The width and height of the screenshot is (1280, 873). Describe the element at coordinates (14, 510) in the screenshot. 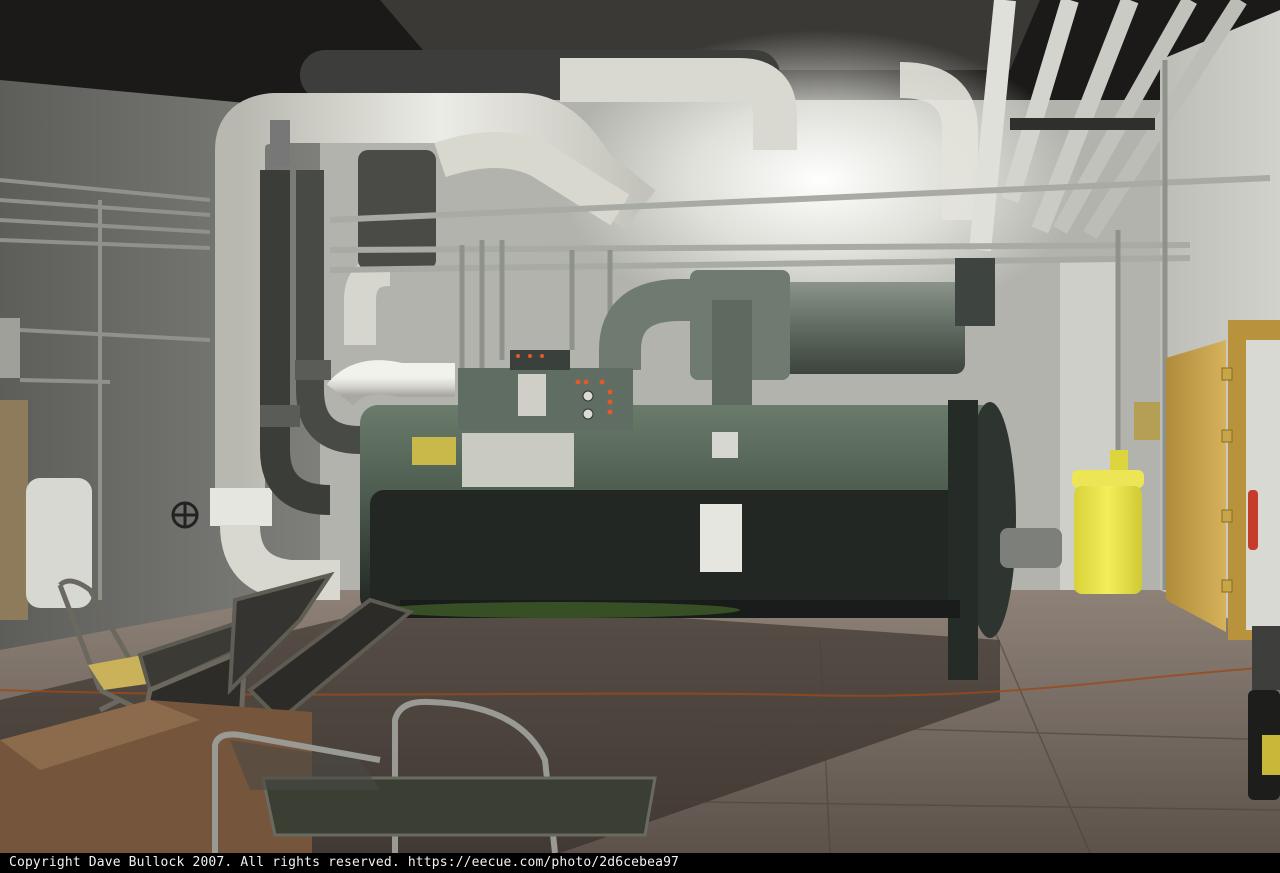

I see `wall-panel` at that location.